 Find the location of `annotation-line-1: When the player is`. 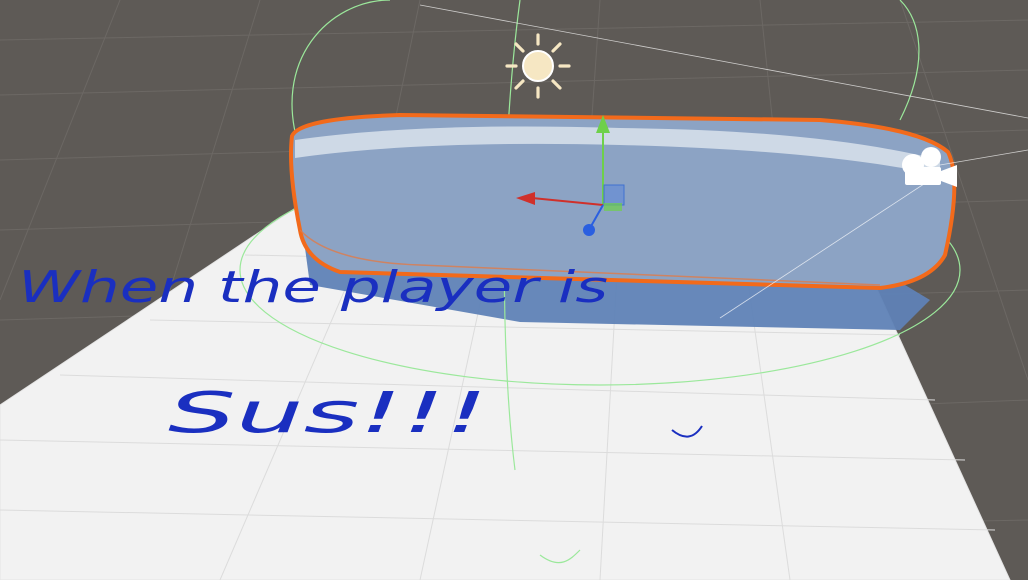

annotation-line-1: When the player is is located at coordinates (313, 287).